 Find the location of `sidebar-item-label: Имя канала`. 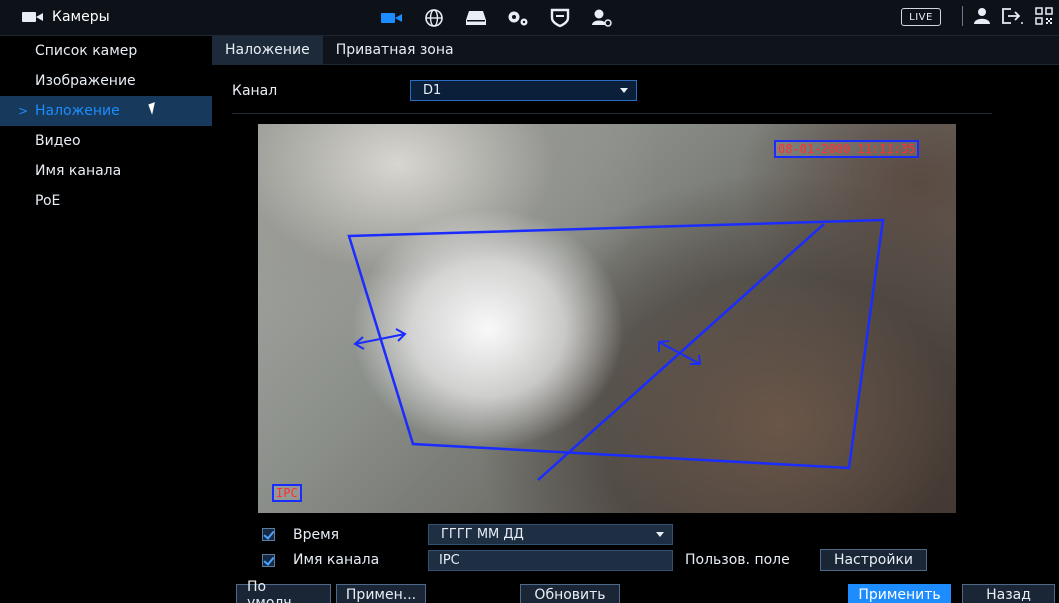

sidebar-item-label: Имя канала is located at coordinates (78, 171).